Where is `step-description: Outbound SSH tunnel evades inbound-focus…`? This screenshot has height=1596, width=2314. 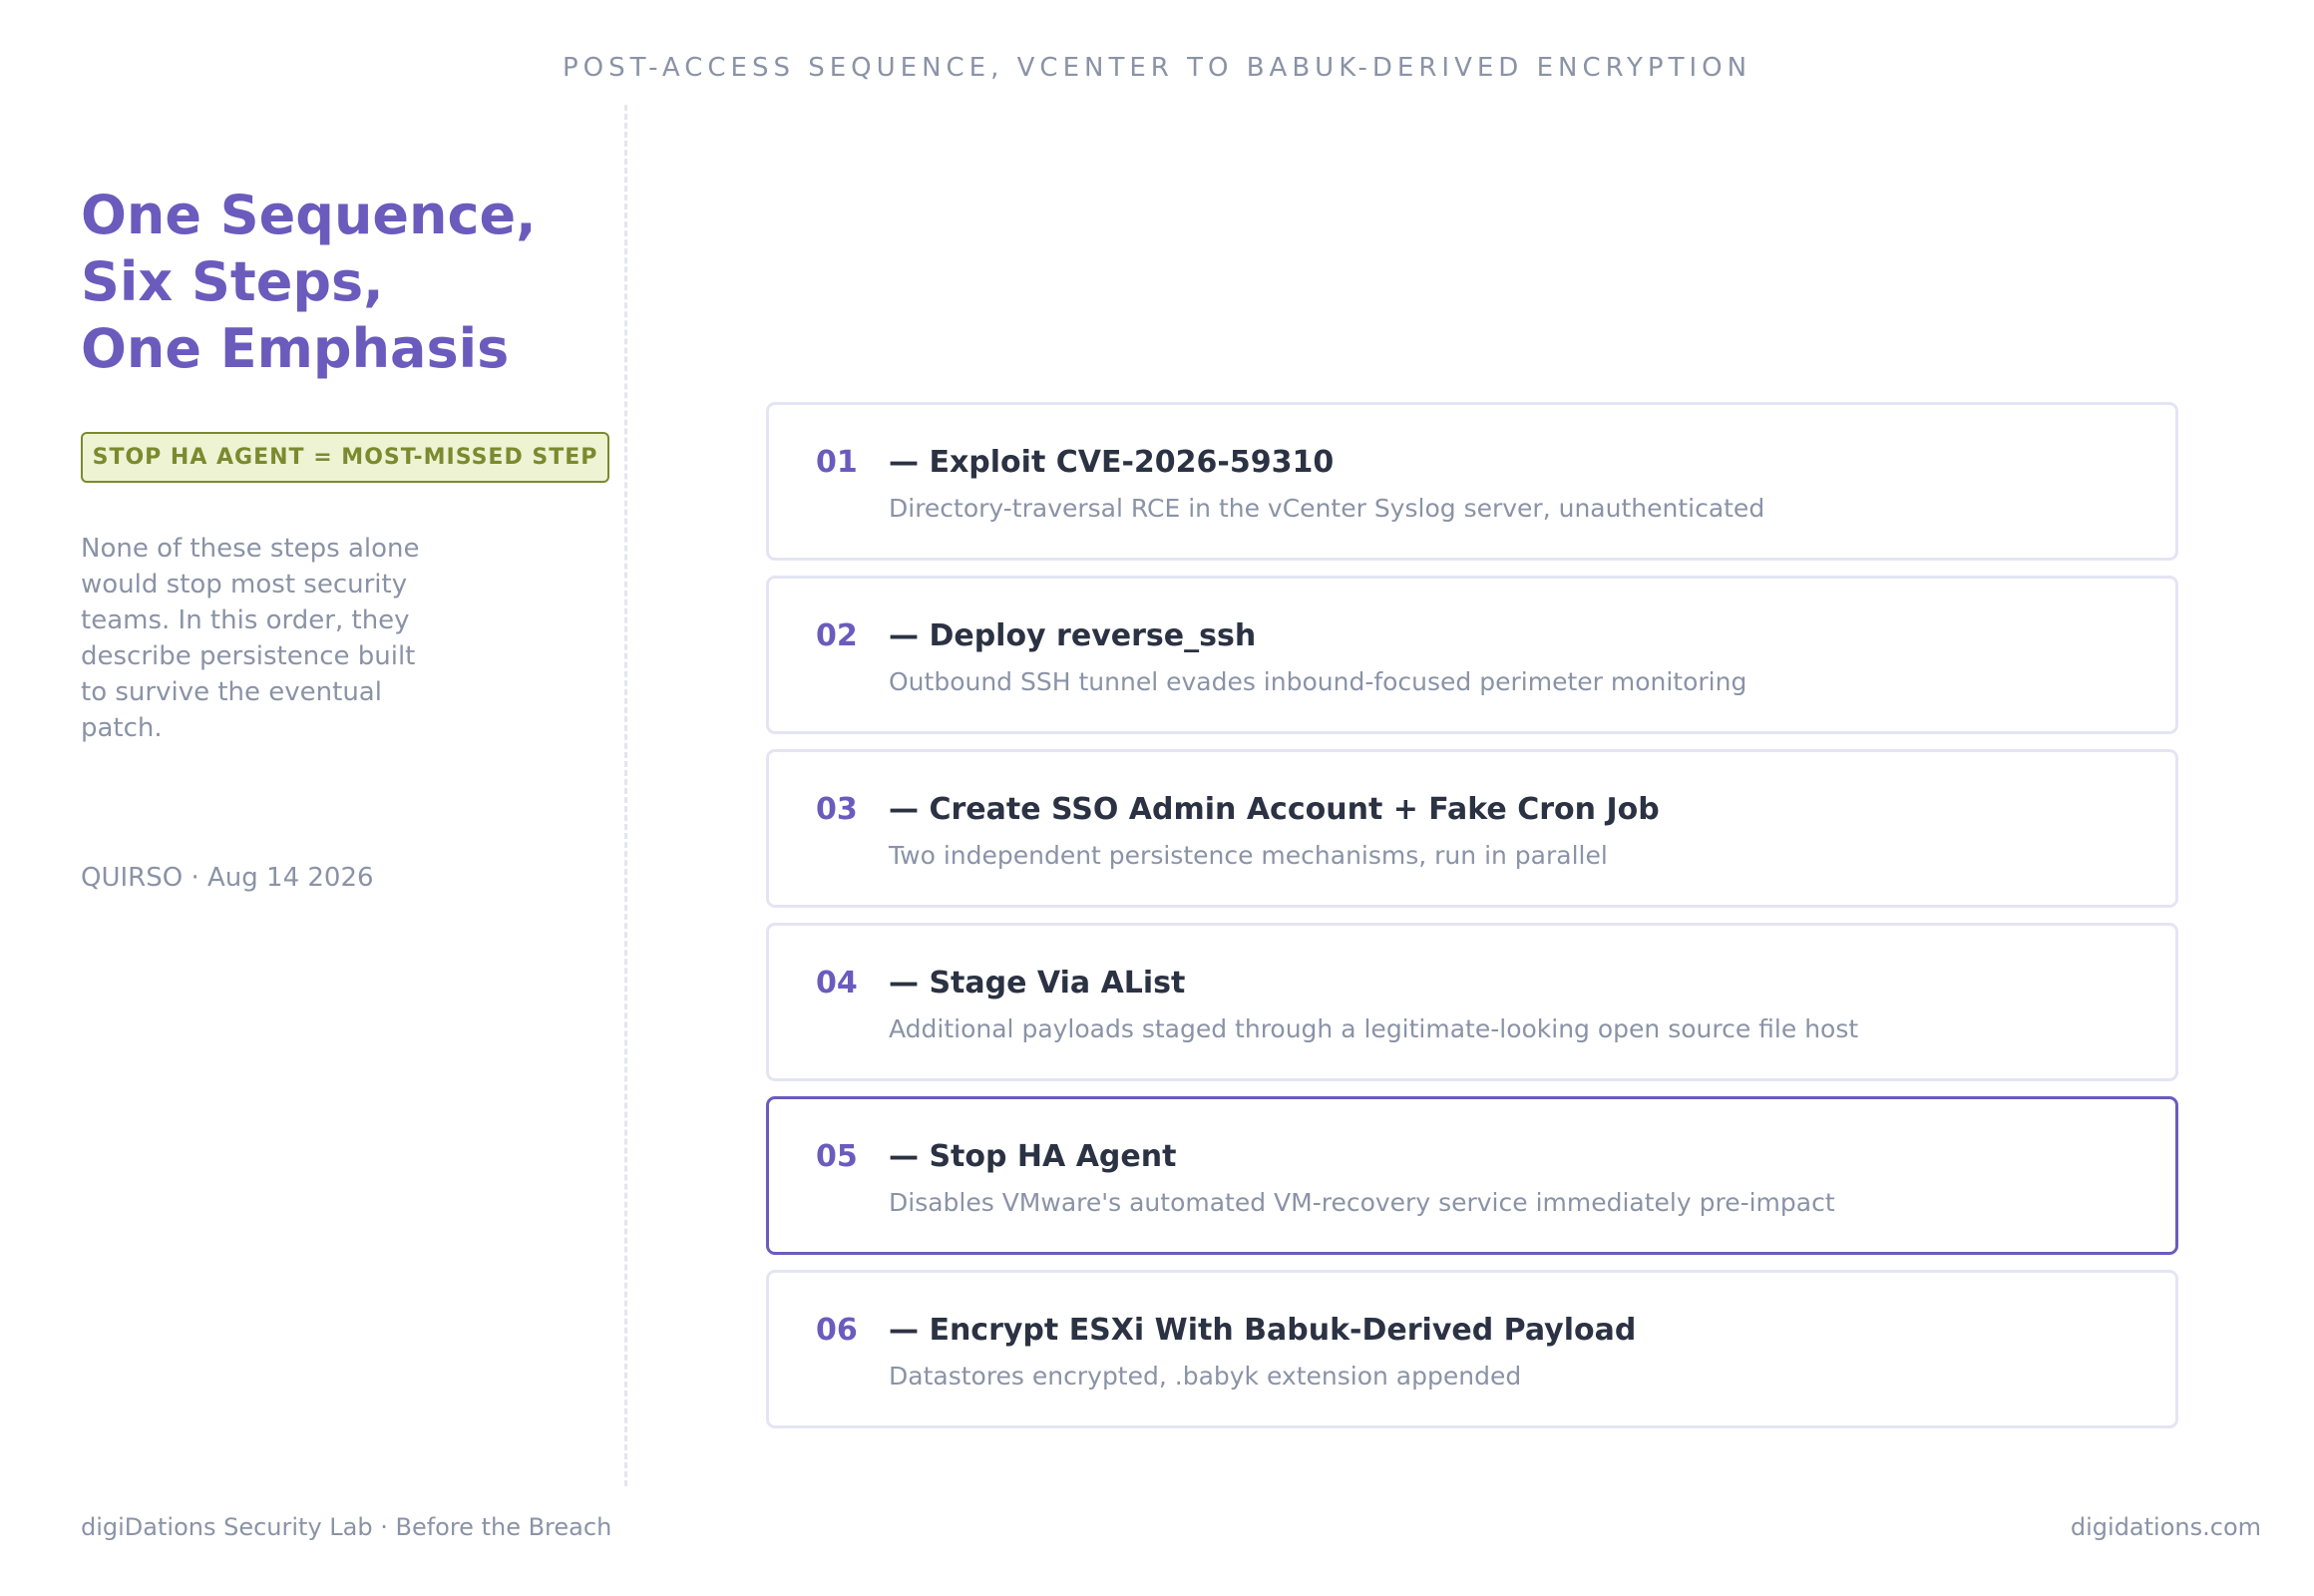 step-description: Outbound SSH tunnel evades inbound-focus… is located at coordinates (1318, 681).